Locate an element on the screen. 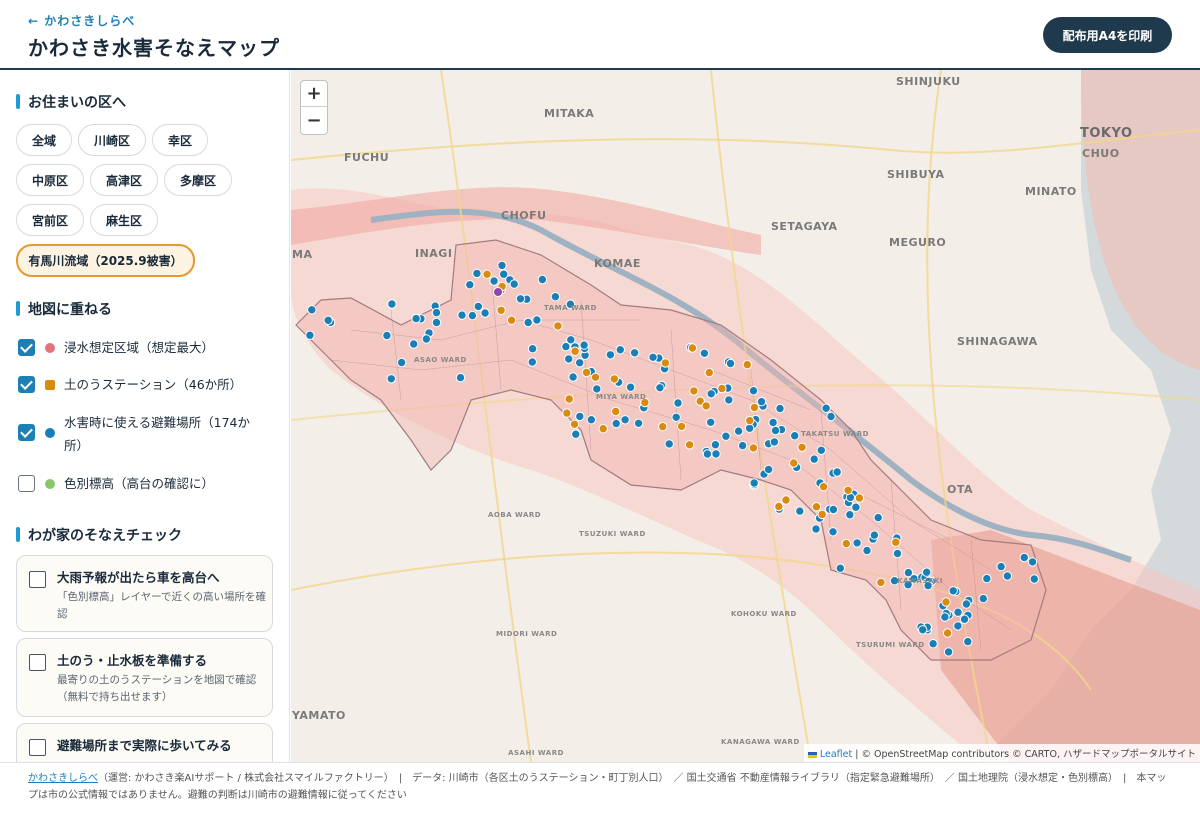  layer-row-shelter: 水害時に使える避難場所（174か所） is located at coordinates (149, 434).